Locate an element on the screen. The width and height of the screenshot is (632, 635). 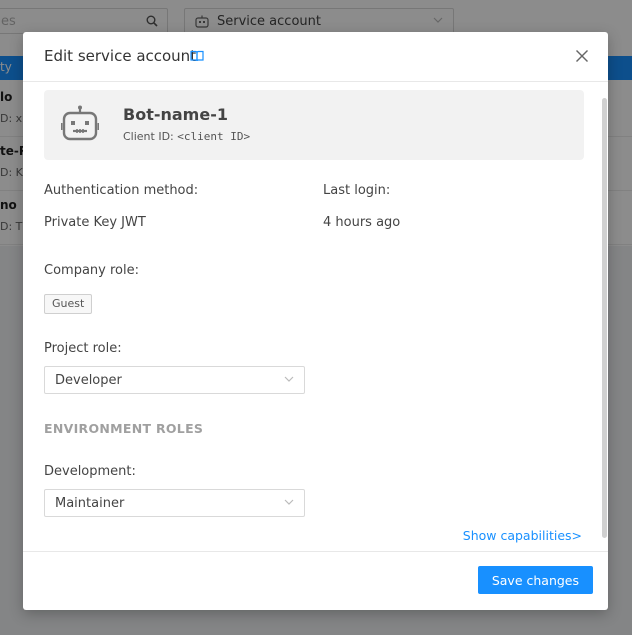
client-id-label: Client ID: is located at coordinates (148, 136).